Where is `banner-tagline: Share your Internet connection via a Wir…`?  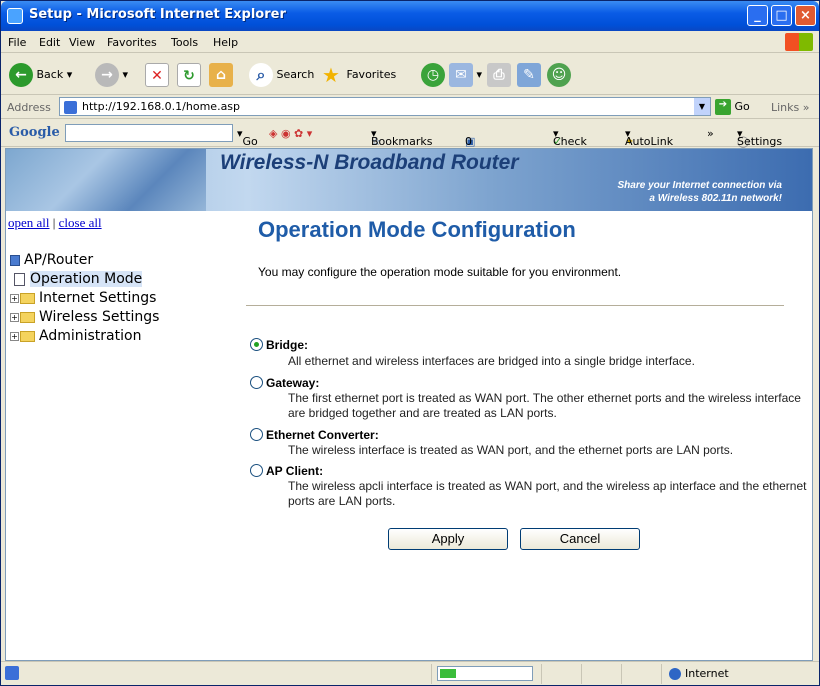
banner-tagline: Share your Internet connection via a Wir… is located at coordinates (699, 192).